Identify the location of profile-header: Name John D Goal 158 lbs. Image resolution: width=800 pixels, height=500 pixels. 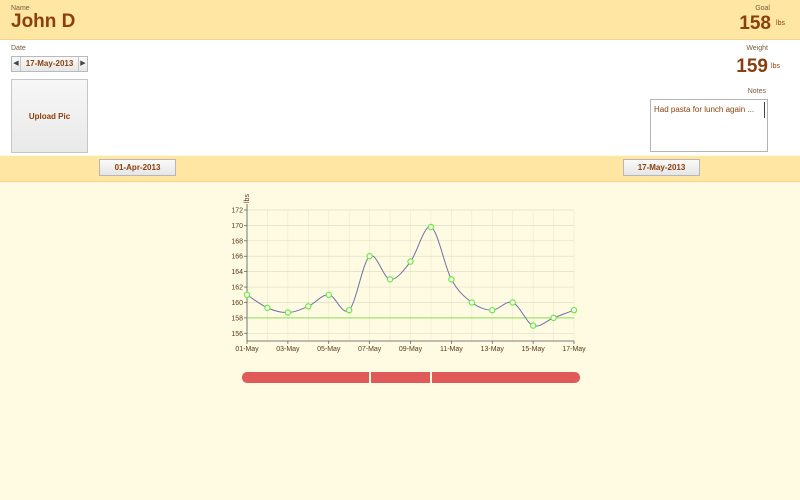
(400, 20).